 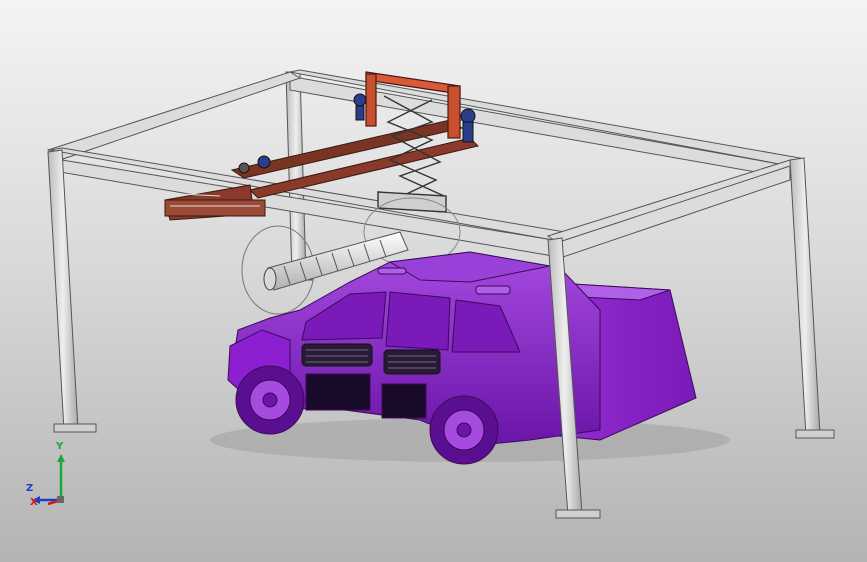 What do you see at coordinates (34, 502) in the screenshot?
I see `triad-x-label: X` at bounding box center [34, 502].